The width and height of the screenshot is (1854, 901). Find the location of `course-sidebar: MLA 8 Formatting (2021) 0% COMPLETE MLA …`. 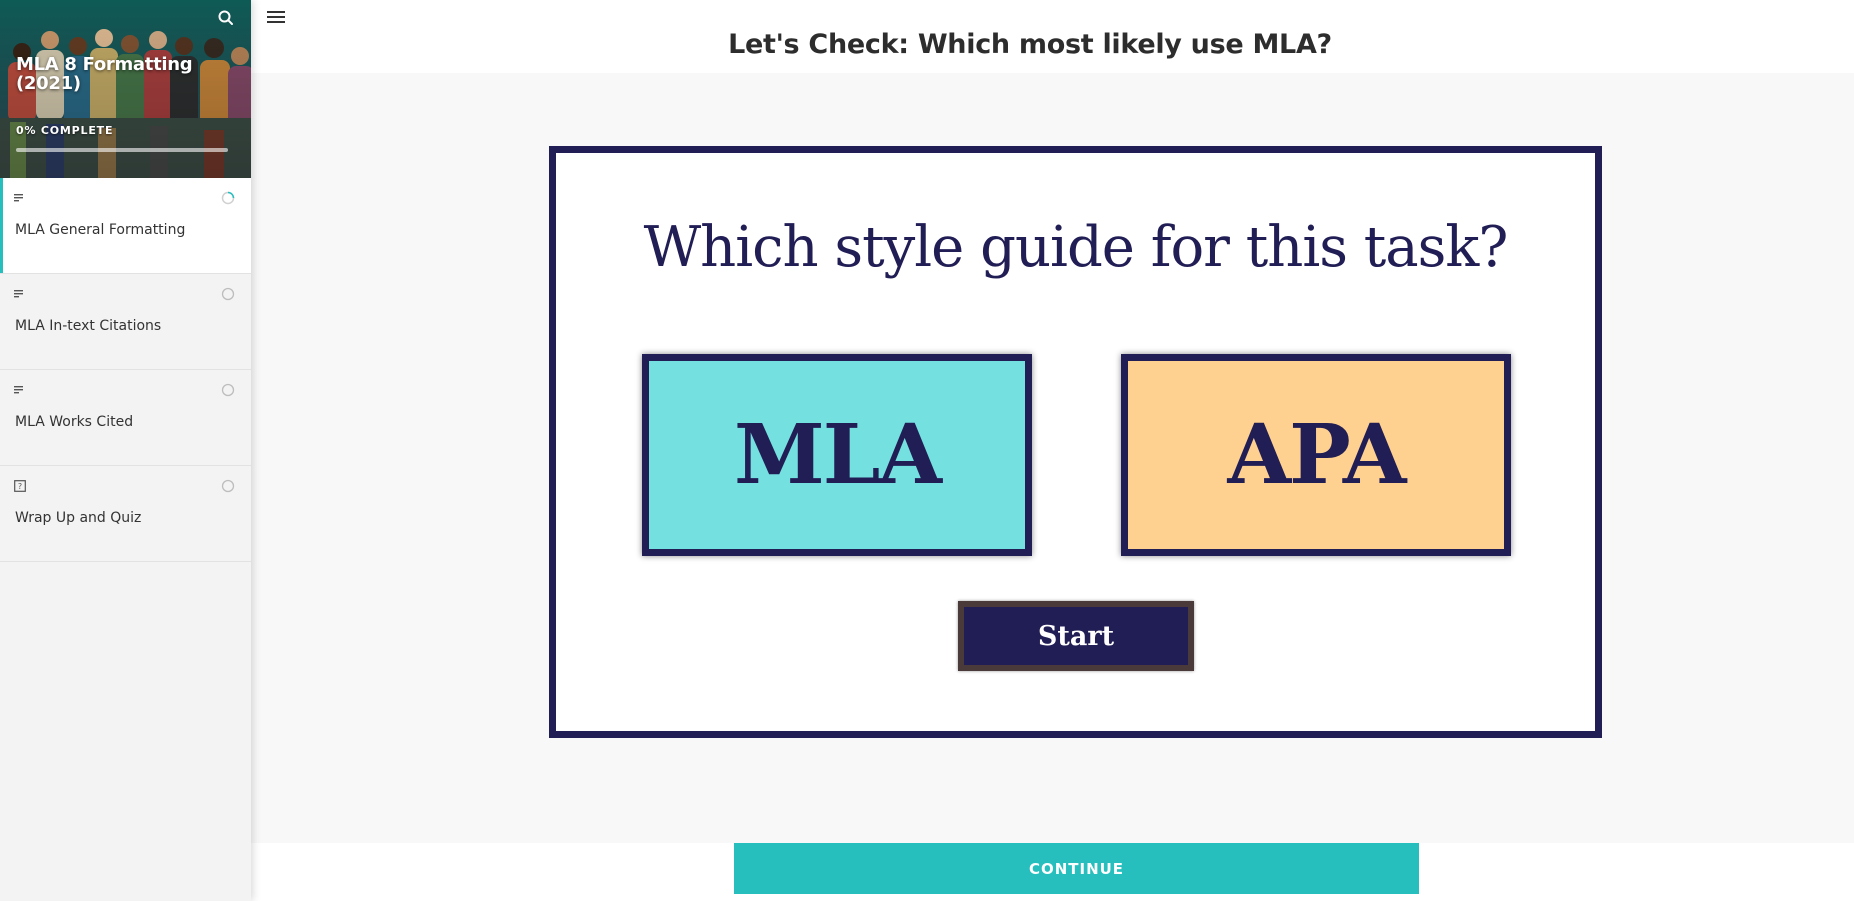

course-sidebar: MLA 8 Formatting (2021) 0% COMPLETE MLA … is located at coordinates (125, 450).